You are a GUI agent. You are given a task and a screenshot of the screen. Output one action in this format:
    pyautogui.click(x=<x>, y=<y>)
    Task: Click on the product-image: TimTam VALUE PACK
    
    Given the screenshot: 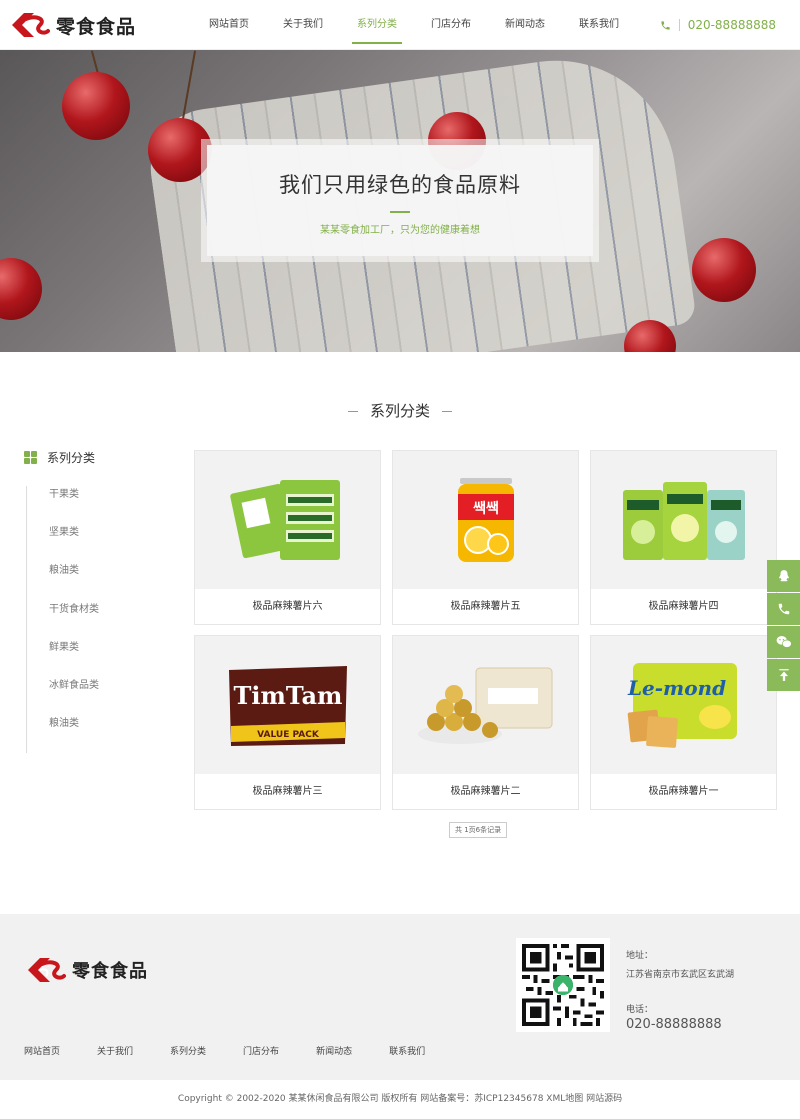 What is the action you would take?
    pyautogui.click(x=287, y=705)
    